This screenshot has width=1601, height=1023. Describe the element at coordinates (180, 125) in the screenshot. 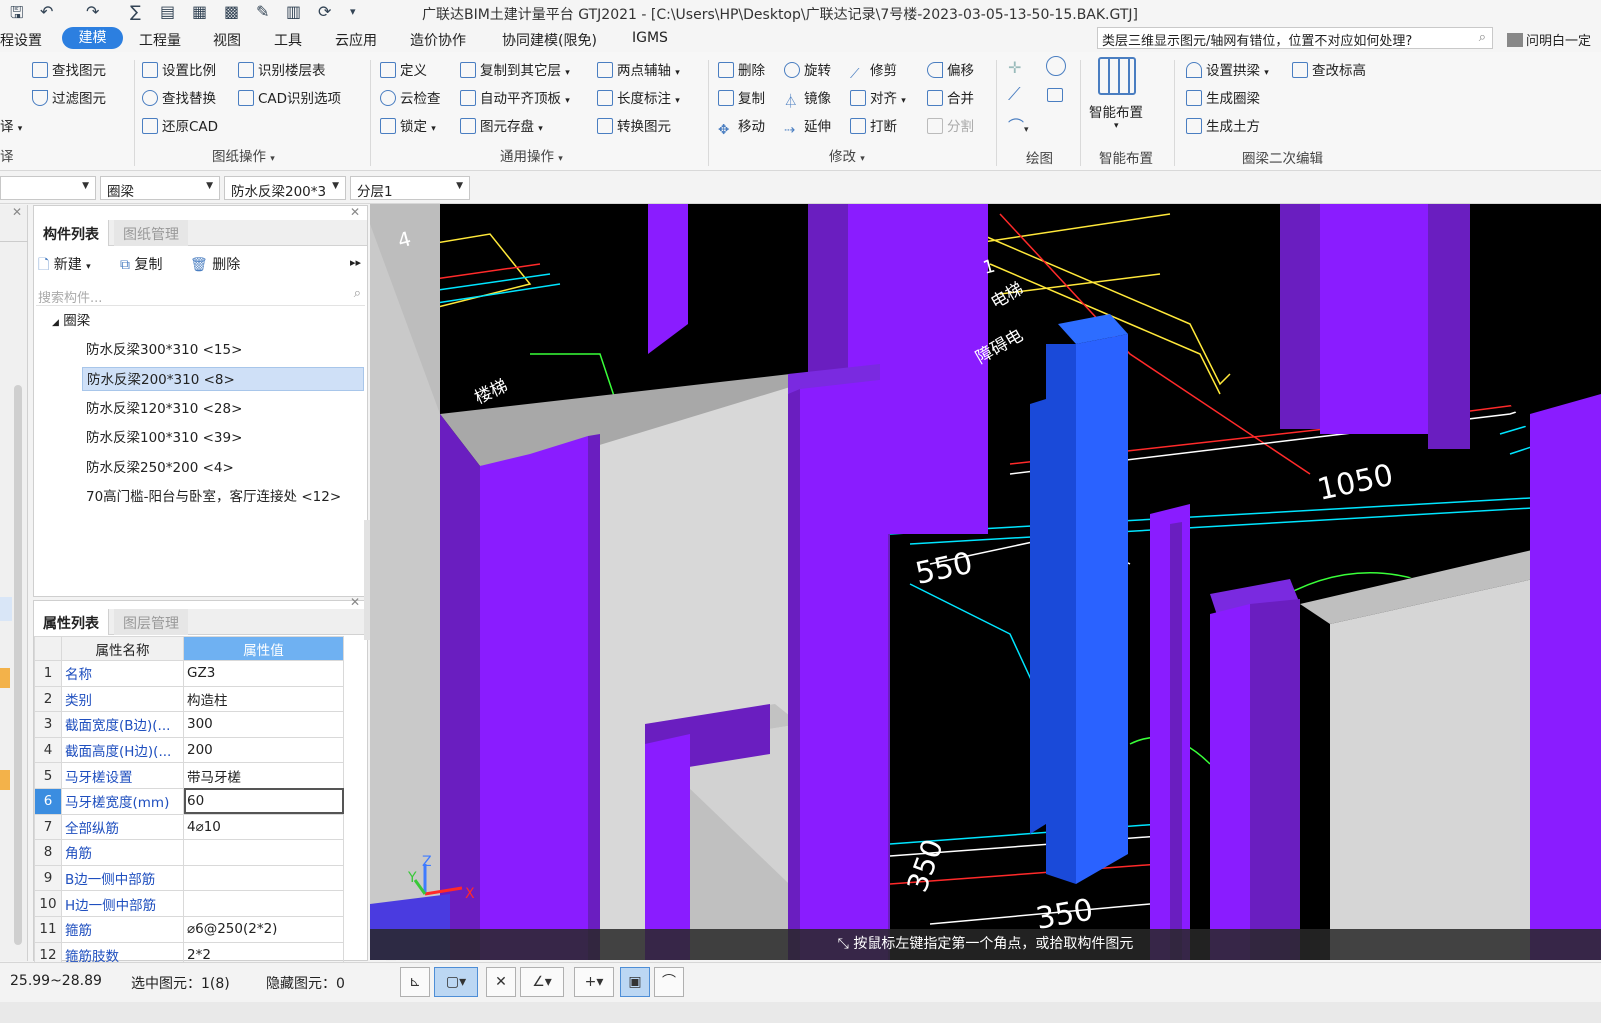

I see `restore-cad-button: 还原CAD` at that location.